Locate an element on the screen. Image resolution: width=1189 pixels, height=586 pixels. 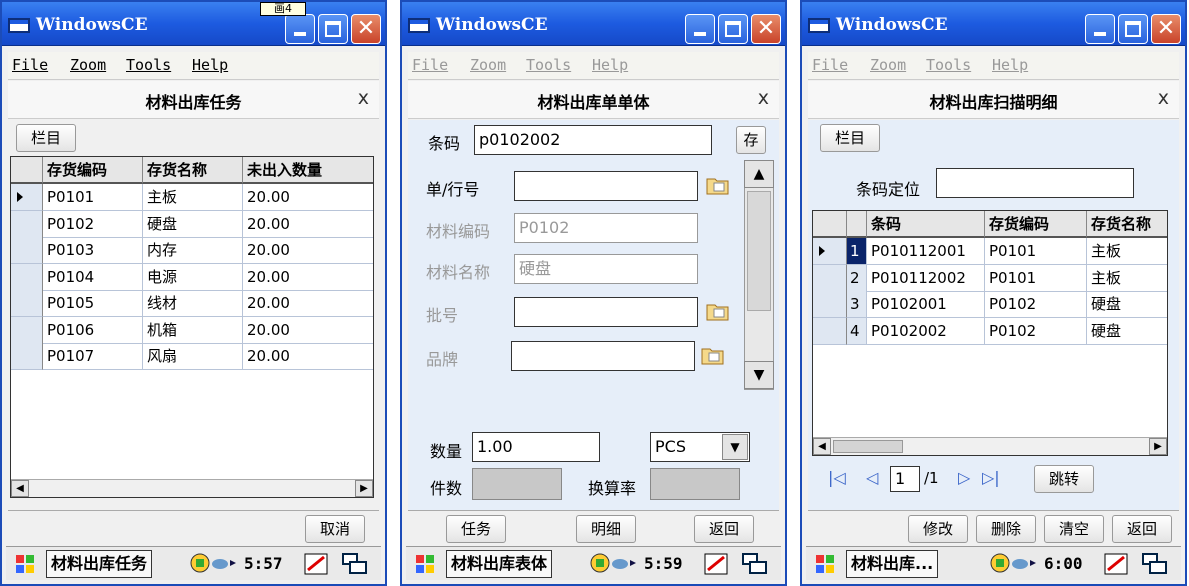
taskbar-app-button: 材料出库表体 is located at coordinates (499, 564).